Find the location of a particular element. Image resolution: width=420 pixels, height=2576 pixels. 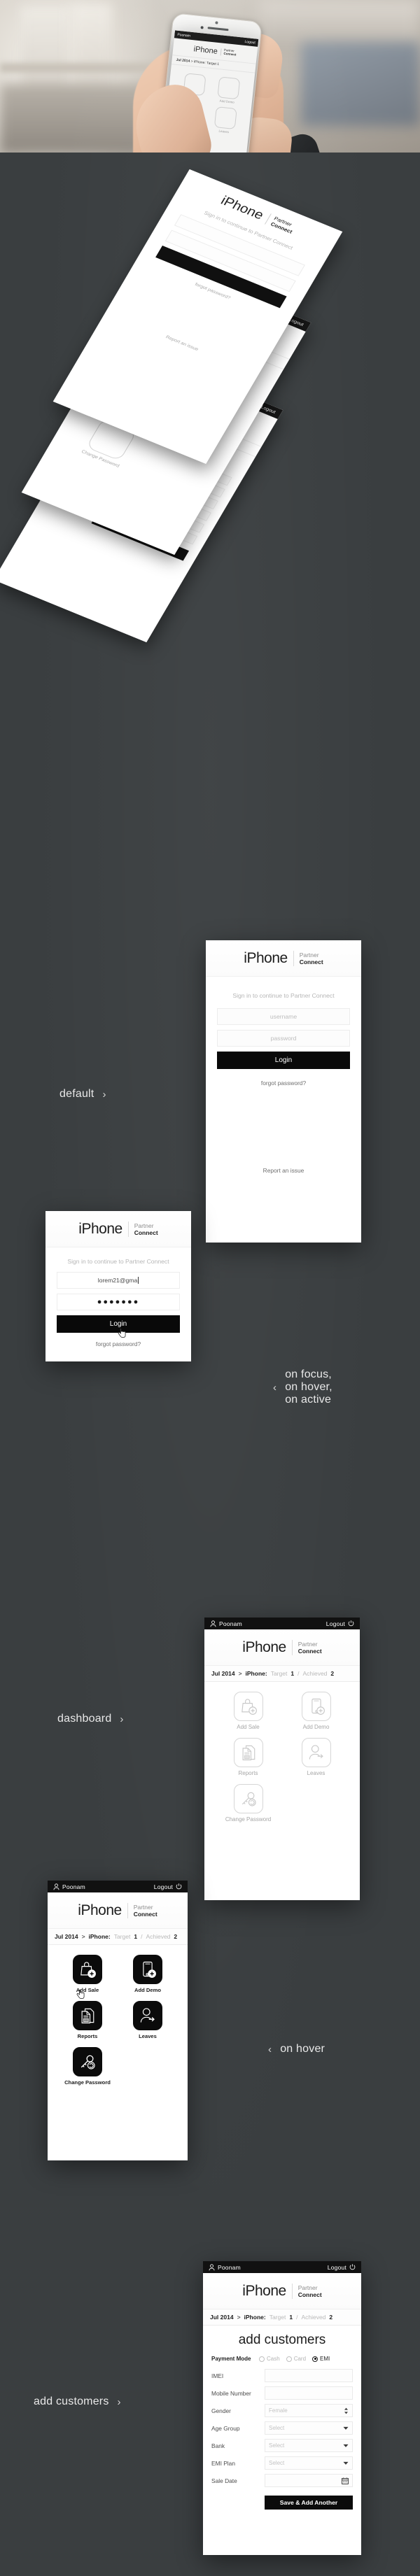

password-input: ●●●●●●● is located at coordinates (118, 1302).